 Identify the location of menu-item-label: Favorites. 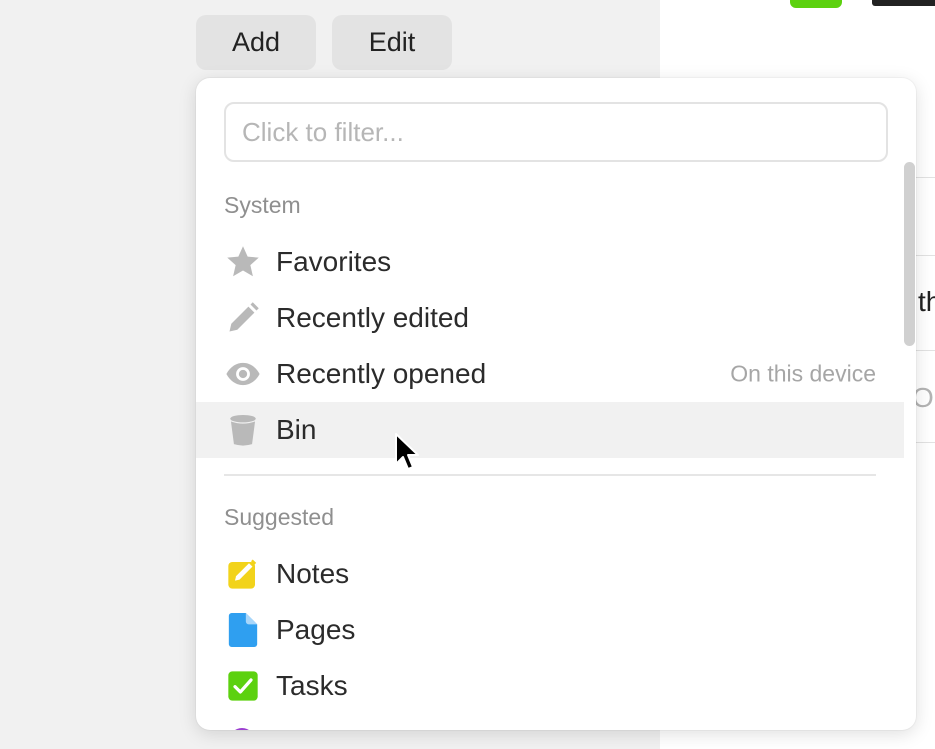
(334, 261).